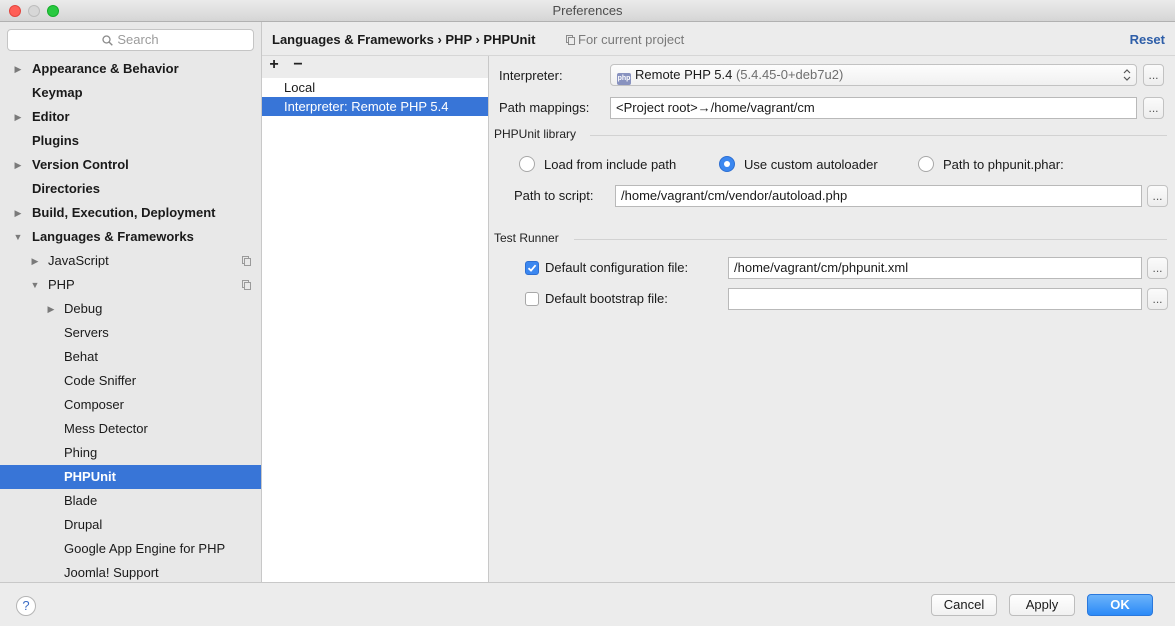  I want to click on radio-phar-label: Path to phpunit.phar:, so click(1003, 164).